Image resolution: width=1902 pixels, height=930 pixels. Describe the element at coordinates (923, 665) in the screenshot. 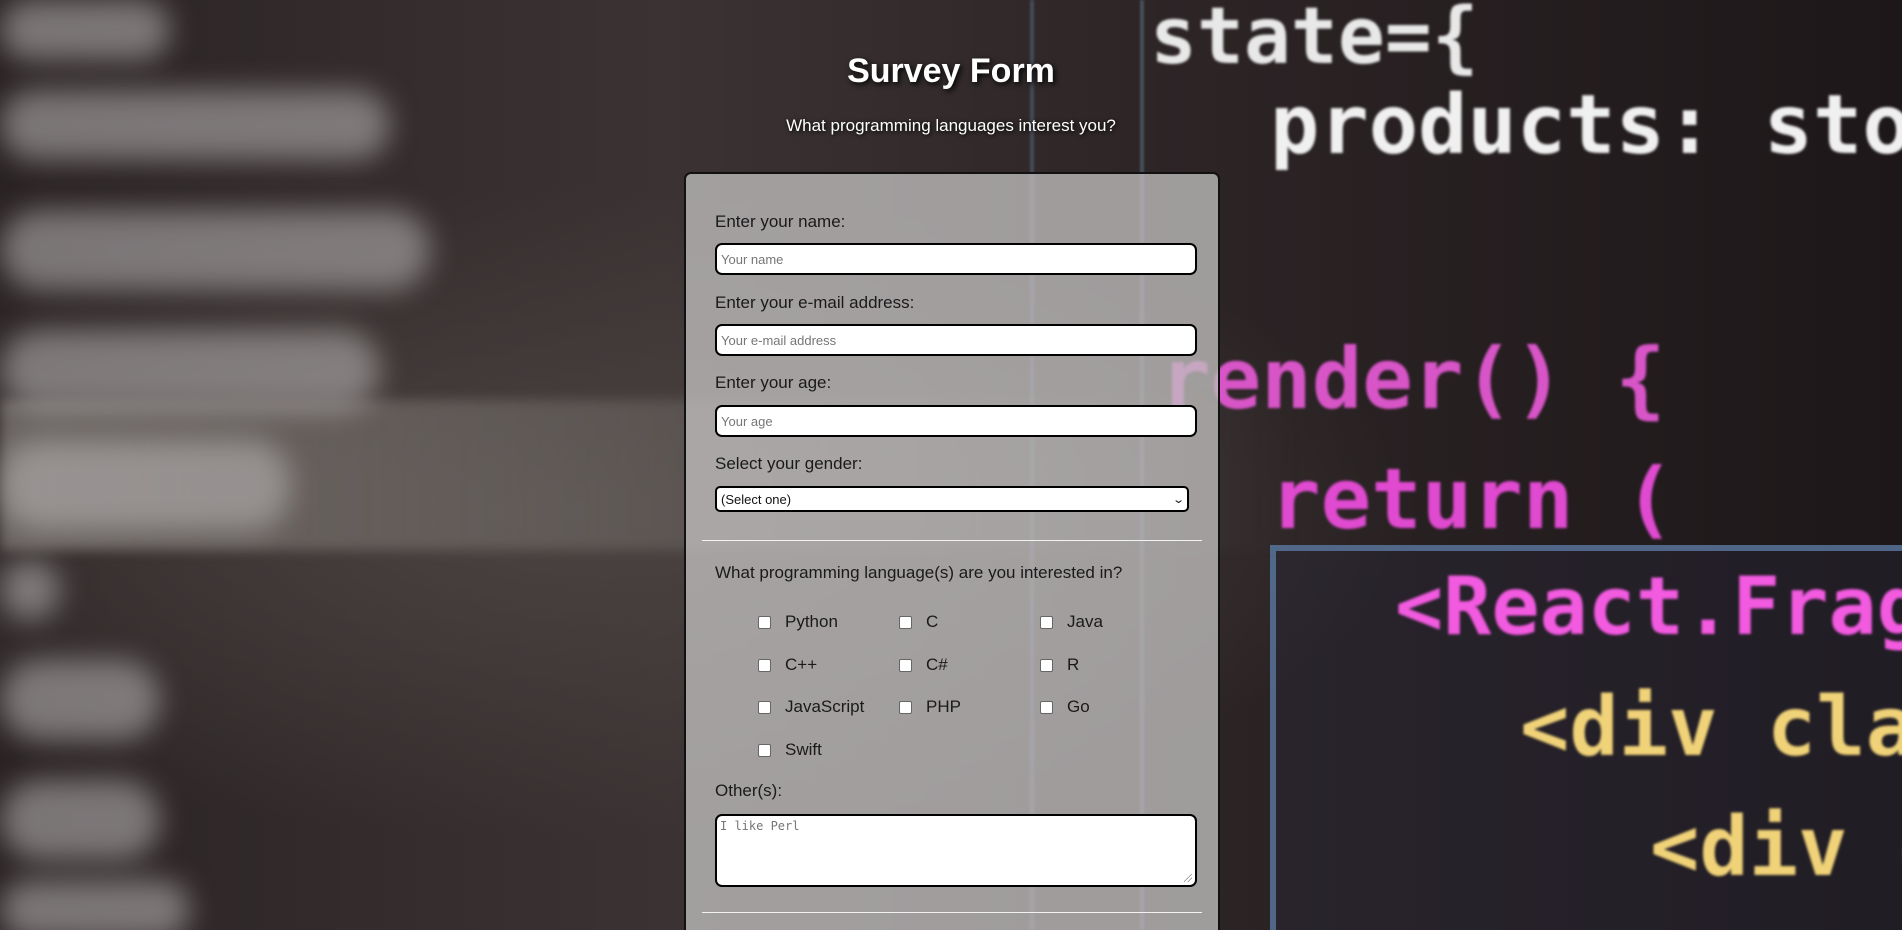

I see `checkbox-csharp: C#` at that location.